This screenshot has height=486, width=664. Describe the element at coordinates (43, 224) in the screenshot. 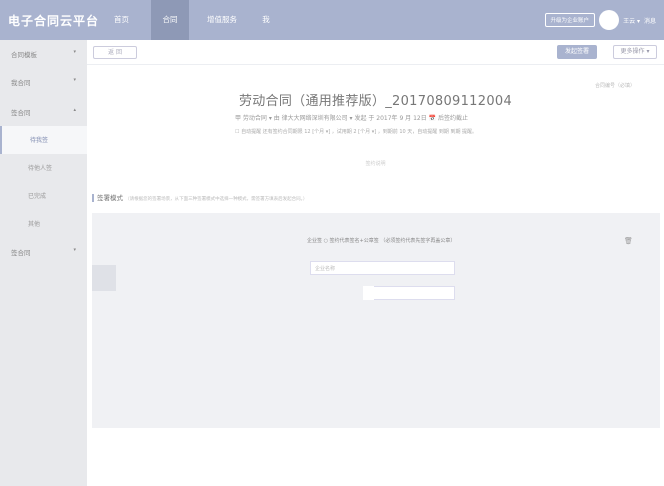

I see `sidebar-sub-other: 其他` at that location.